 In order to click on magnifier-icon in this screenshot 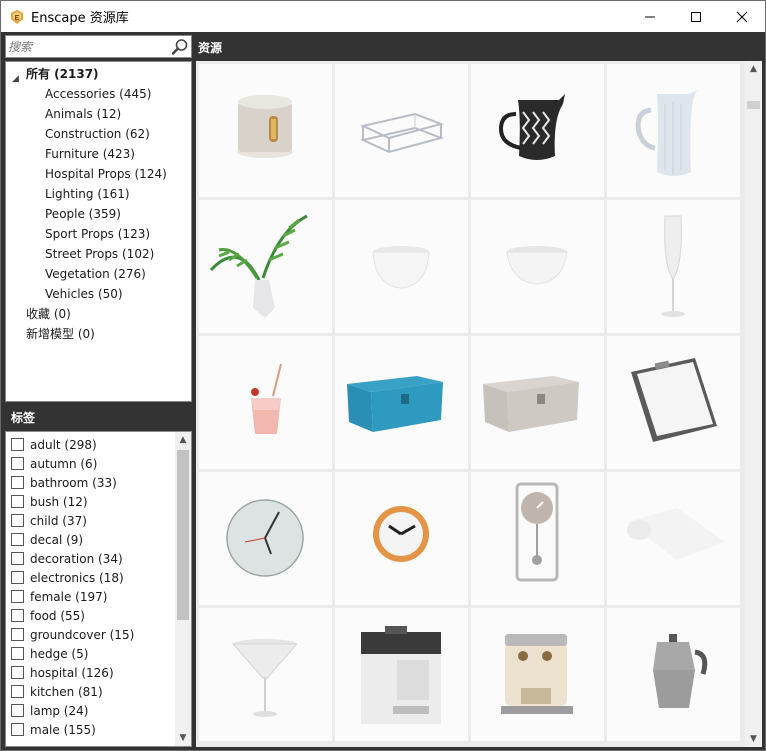, I will do `click(180, 47)`.